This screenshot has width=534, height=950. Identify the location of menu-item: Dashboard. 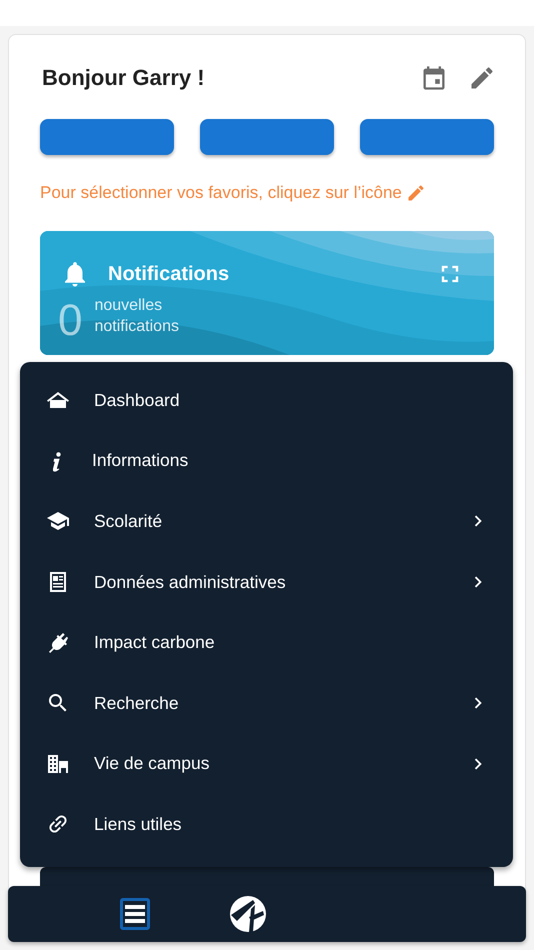
(266, 400).